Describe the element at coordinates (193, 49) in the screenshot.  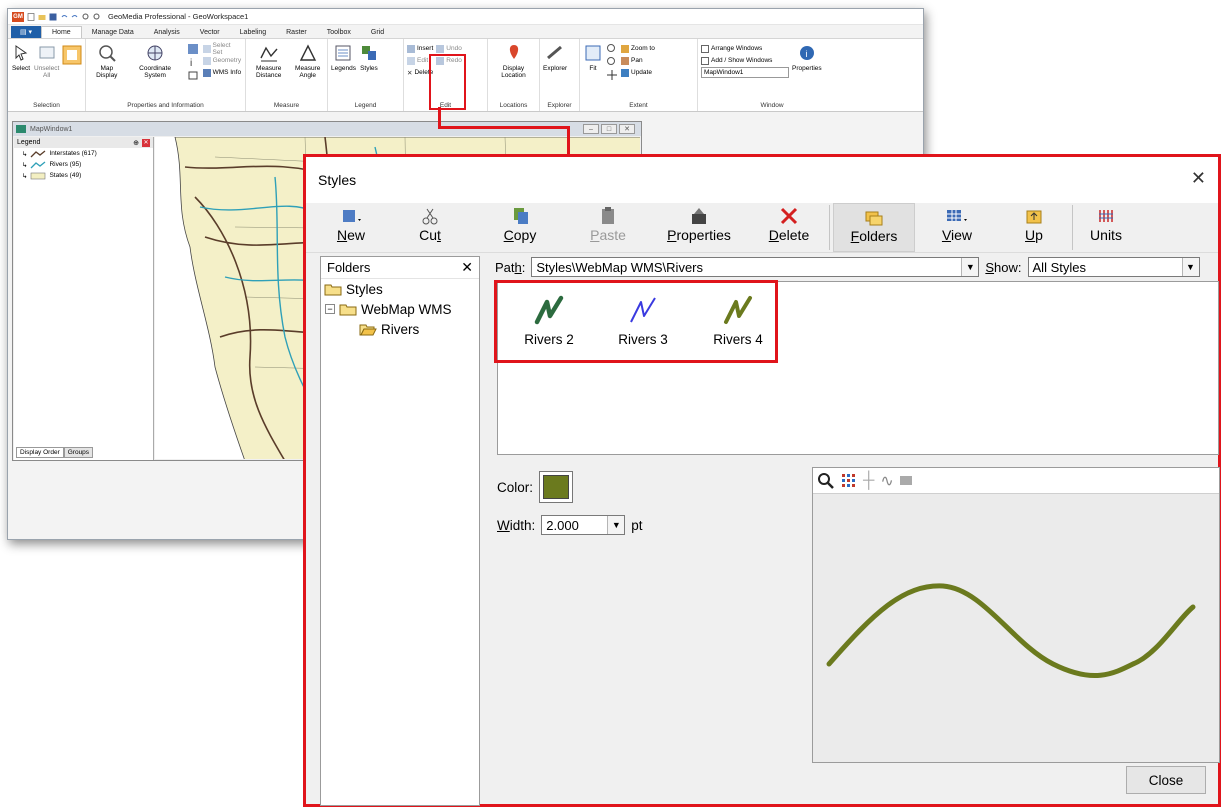
I see `properties-small-icon` at that location.